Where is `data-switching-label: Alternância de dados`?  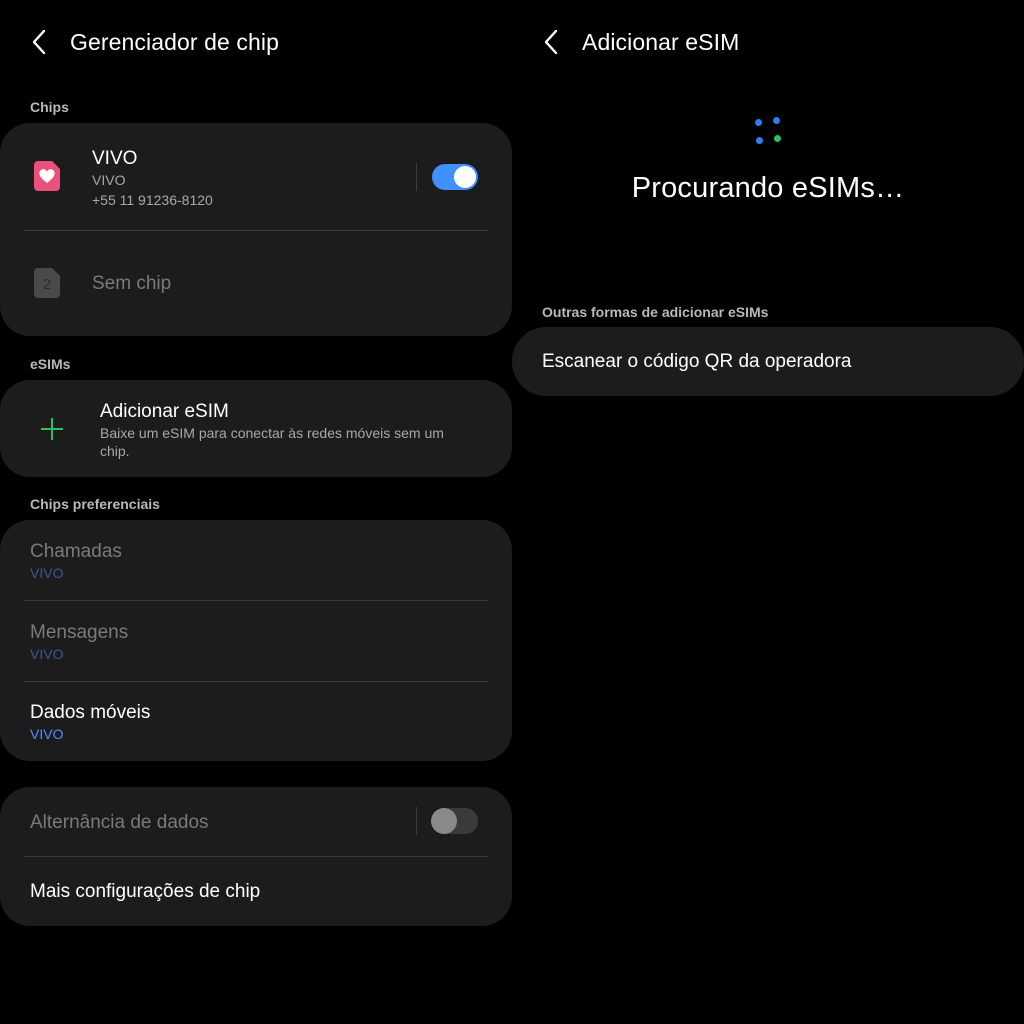
data-switching-label: Alternância de dados is located at coordinates (119, 822).